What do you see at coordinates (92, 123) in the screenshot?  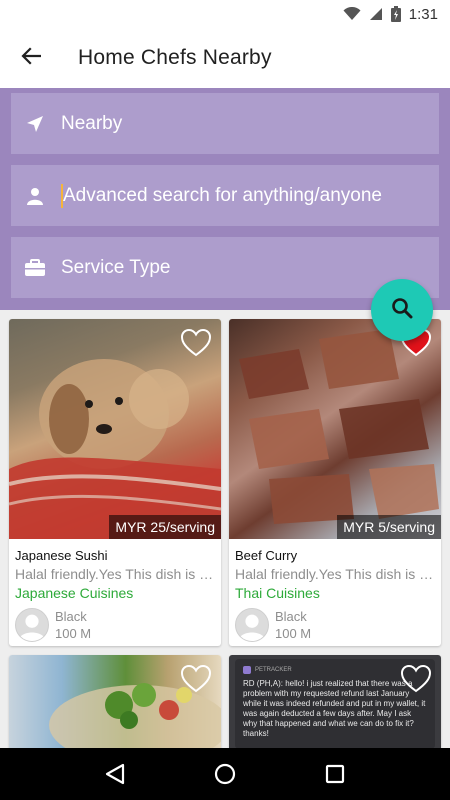 I see `nearby-label: Nearby` at bounding box center [92, 123].